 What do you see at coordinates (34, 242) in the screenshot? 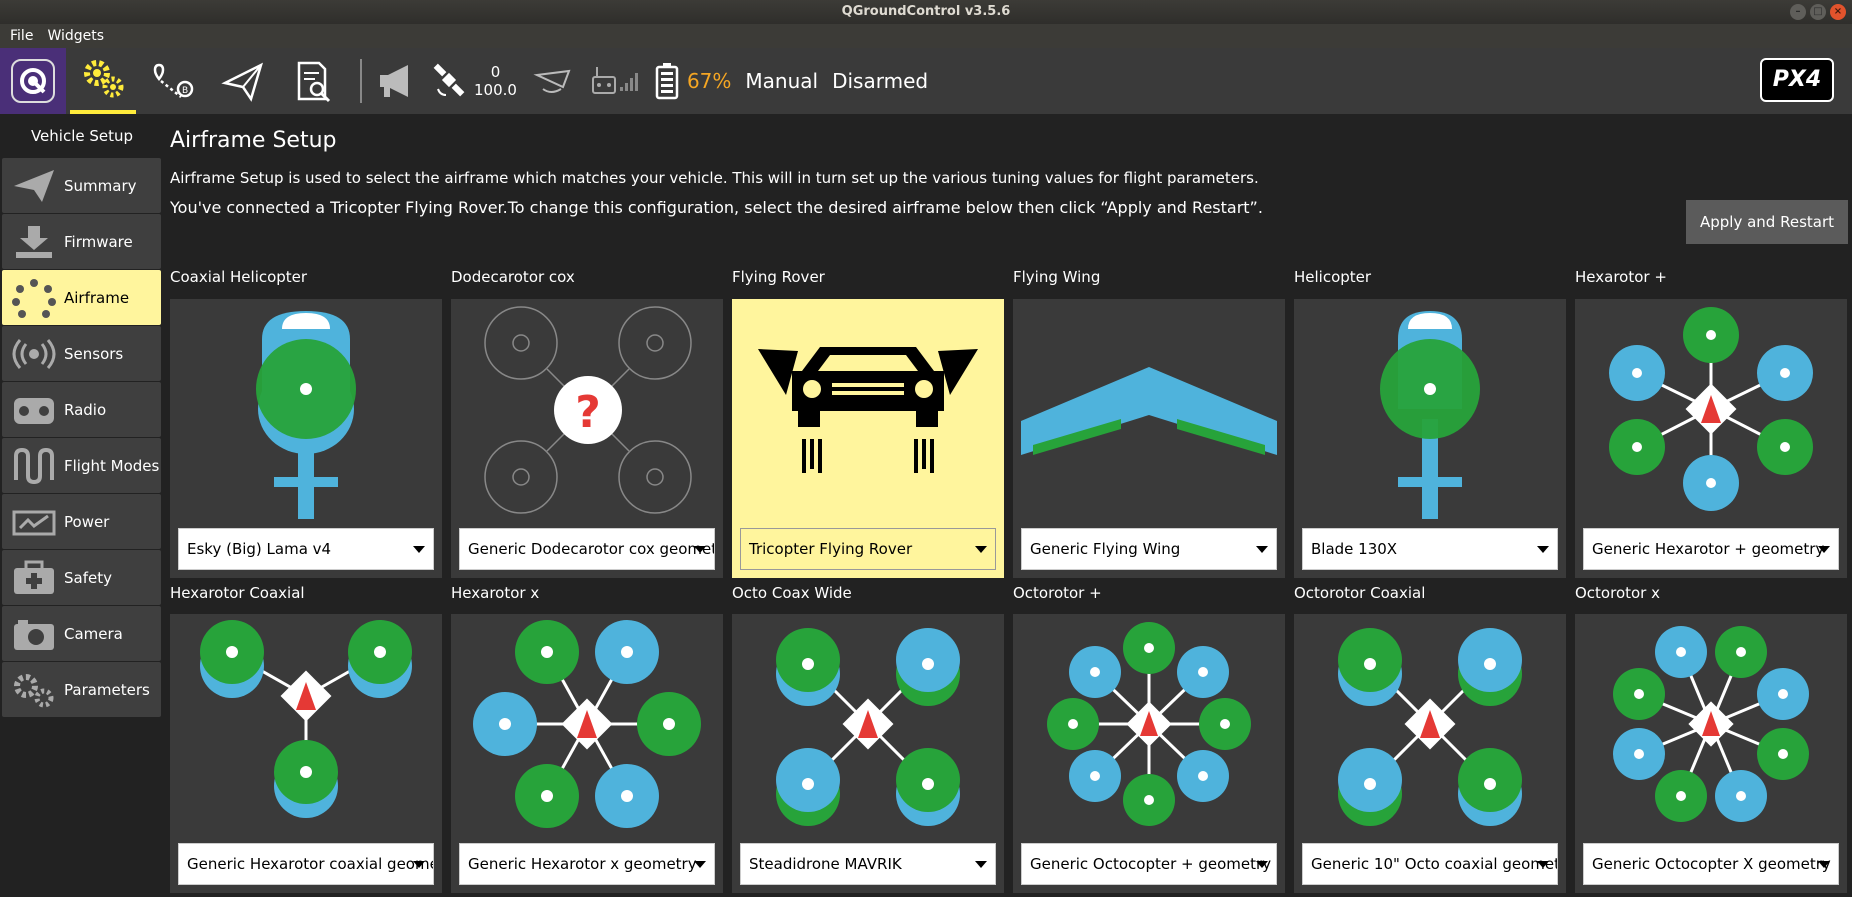
I see `download-icon` at bounding box center [34, 242].